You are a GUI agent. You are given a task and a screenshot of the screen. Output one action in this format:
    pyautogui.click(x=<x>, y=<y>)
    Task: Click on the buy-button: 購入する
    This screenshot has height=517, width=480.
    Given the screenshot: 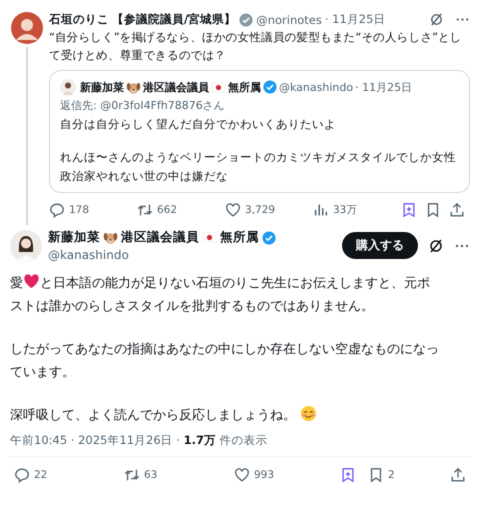 What is the action you would take?
    pyautogui.click(x=380, y=245)
    